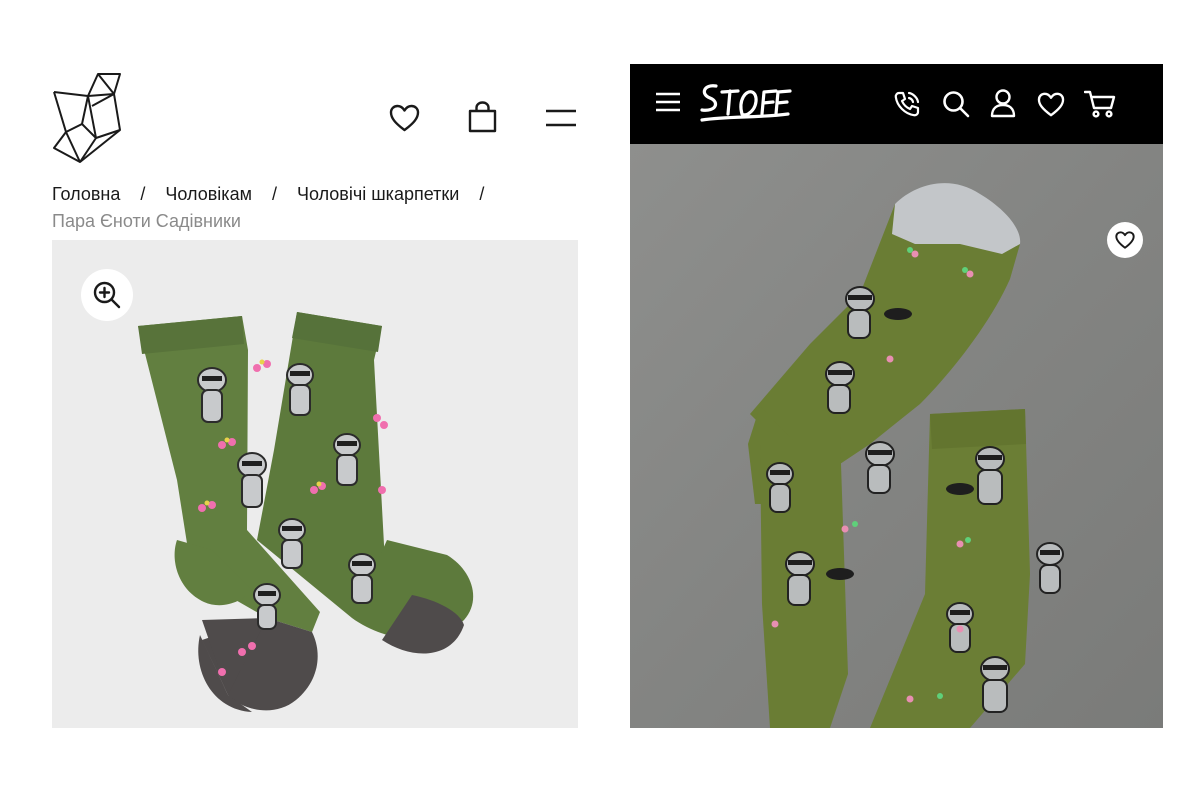 Image resolution: width=1200 pixels, height=794 pixels. I want to click on breadcrumb-item-men: Чоловікам, so click(208, 194).